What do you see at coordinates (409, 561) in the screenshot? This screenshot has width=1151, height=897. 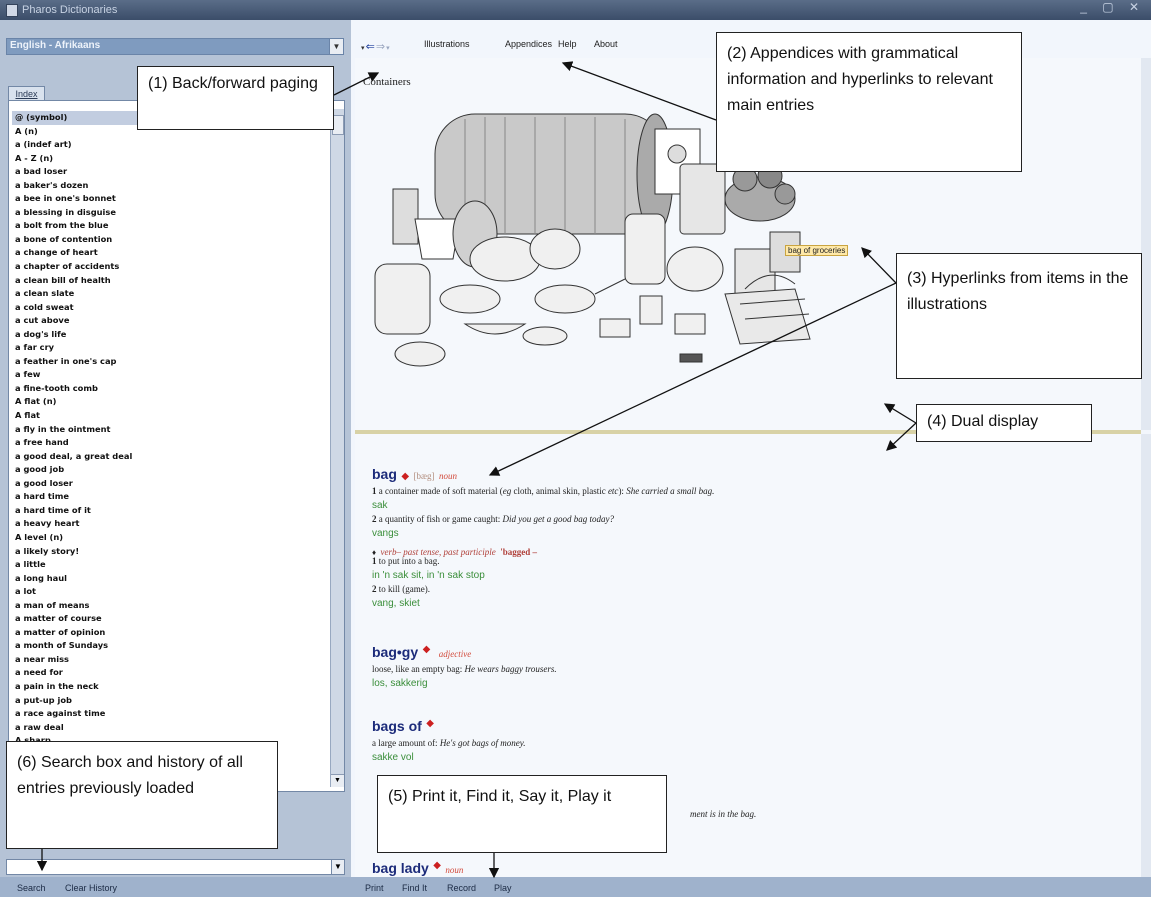 I see `definition: to put into a bag.` at bounding box center [409, 561].